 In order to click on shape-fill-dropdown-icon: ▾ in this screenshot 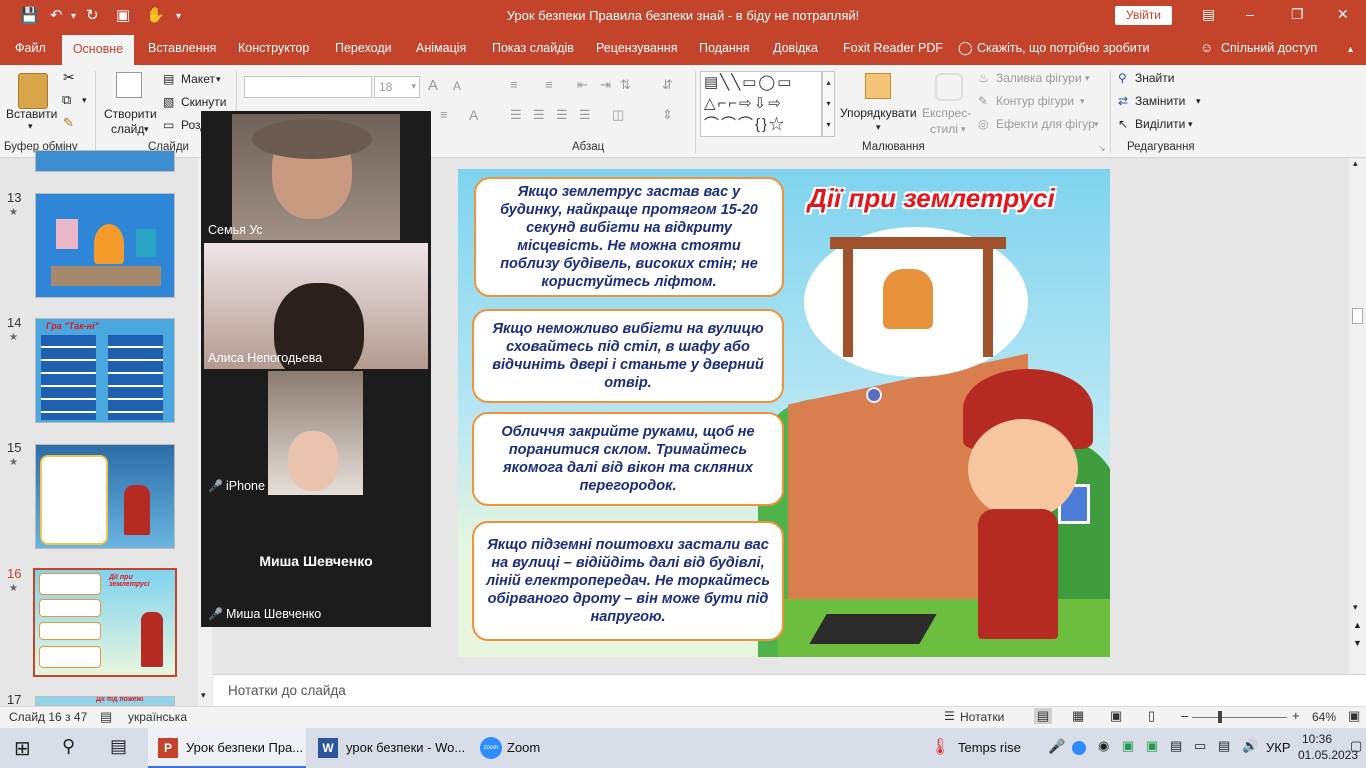, I will do `click(1087, 78)`.